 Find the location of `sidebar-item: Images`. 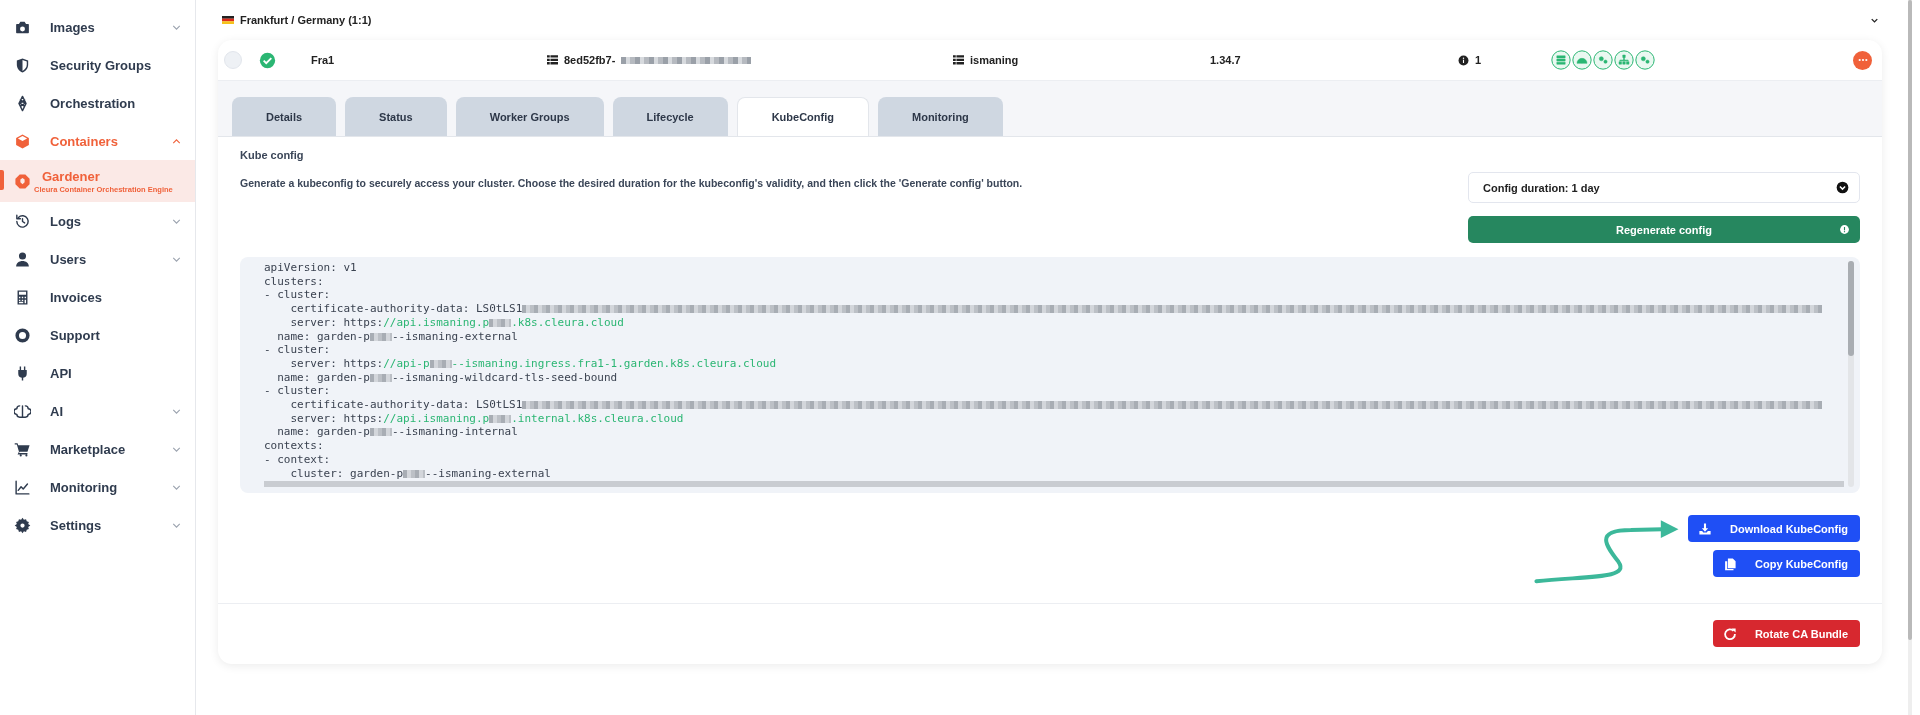

sidebar-item: Images is located at coordinates (97, 27).